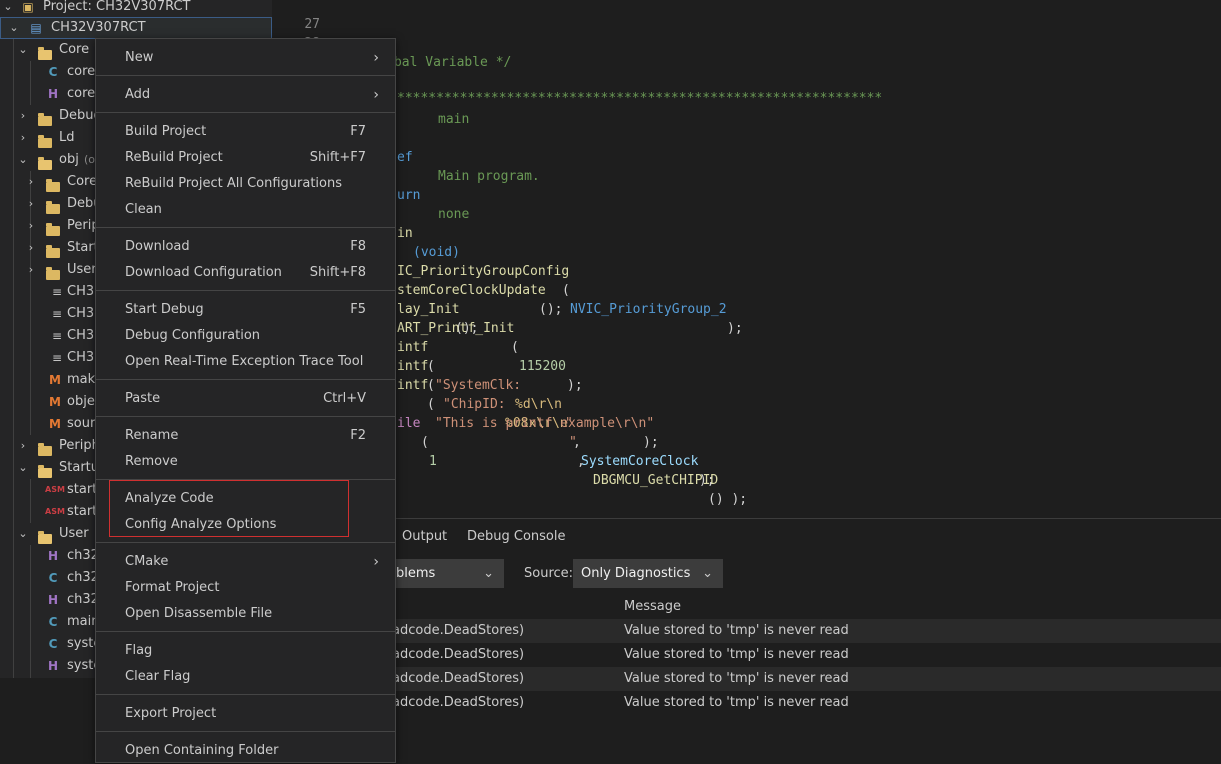  What do you see at coordinates (245, 184) in the screenshot?
I see `menu-item-rebuild-all: ReBuild Project All Configurations` at bounding box center [245, 184].